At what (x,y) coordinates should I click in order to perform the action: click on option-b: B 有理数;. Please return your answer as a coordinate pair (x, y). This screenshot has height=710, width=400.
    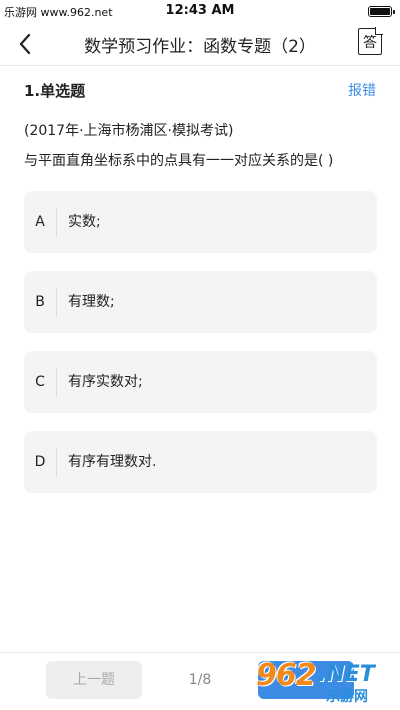
    Looking at the image, I should click on (200, 302).